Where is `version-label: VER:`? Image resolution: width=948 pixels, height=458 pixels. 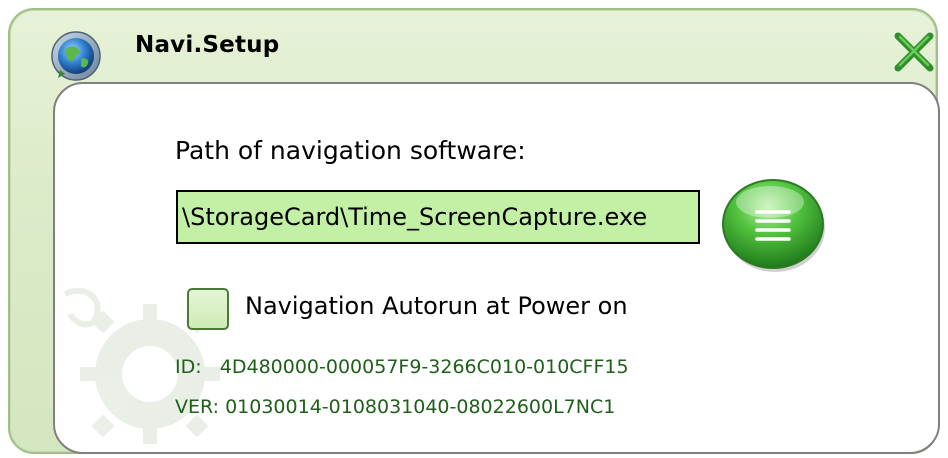 version-label: VER: is located at coordinates (197, 407).